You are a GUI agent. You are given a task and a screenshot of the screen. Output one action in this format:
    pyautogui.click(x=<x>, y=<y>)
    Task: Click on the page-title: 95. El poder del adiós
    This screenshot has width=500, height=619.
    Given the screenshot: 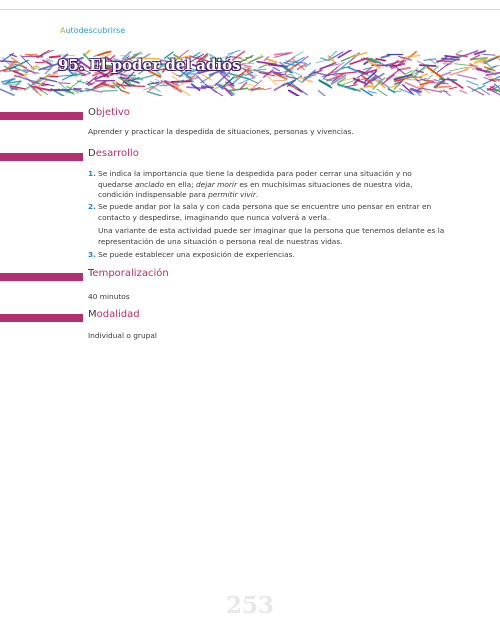 What is the action you would take?
    pyautogui.click(x=149, y=65)
    